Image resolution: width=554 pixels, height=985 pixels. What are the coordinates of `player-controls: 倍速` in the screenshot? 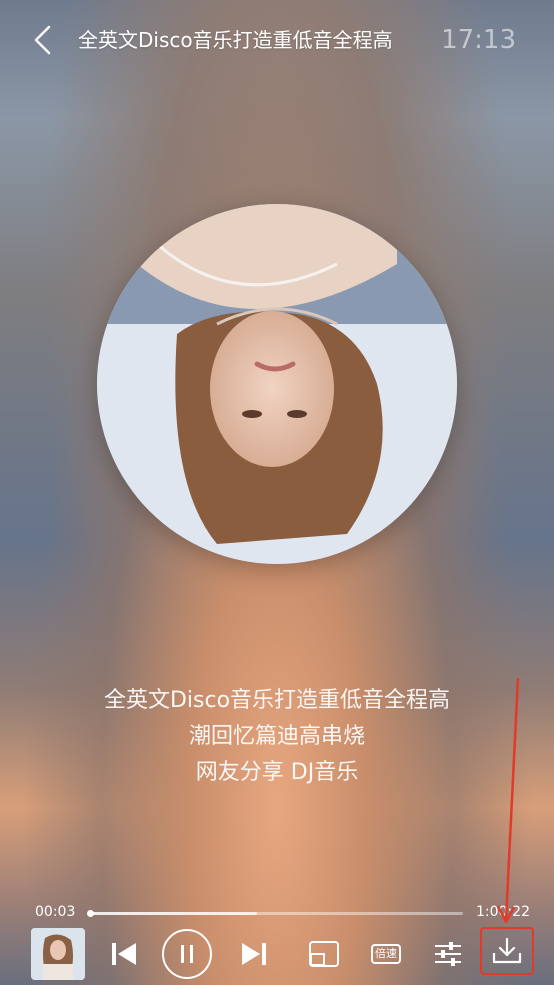 It's located at (277, 954).